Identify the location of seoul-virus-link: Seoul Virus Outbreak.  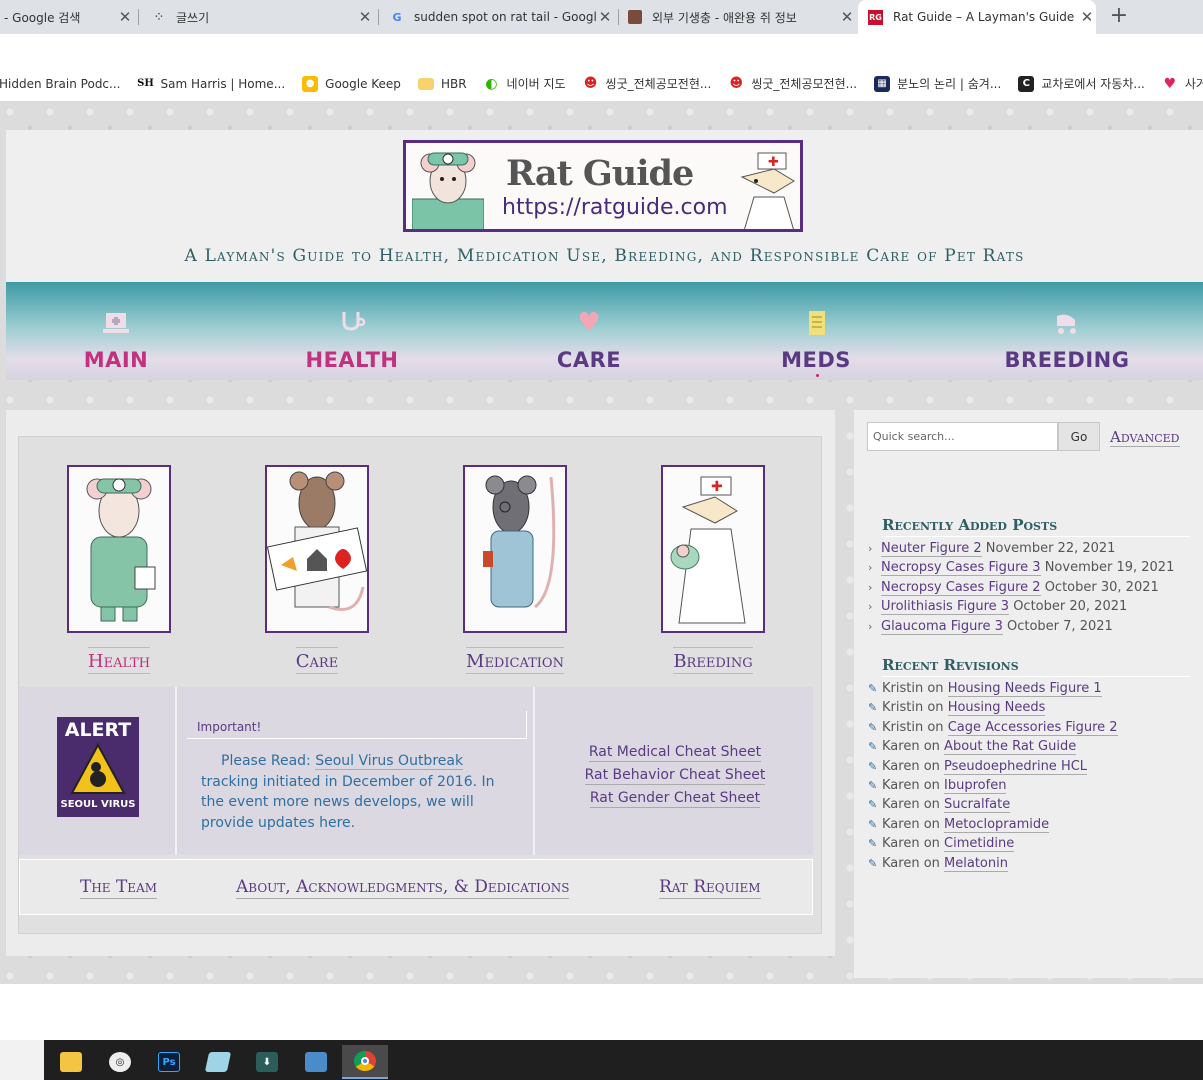
(389, 761).